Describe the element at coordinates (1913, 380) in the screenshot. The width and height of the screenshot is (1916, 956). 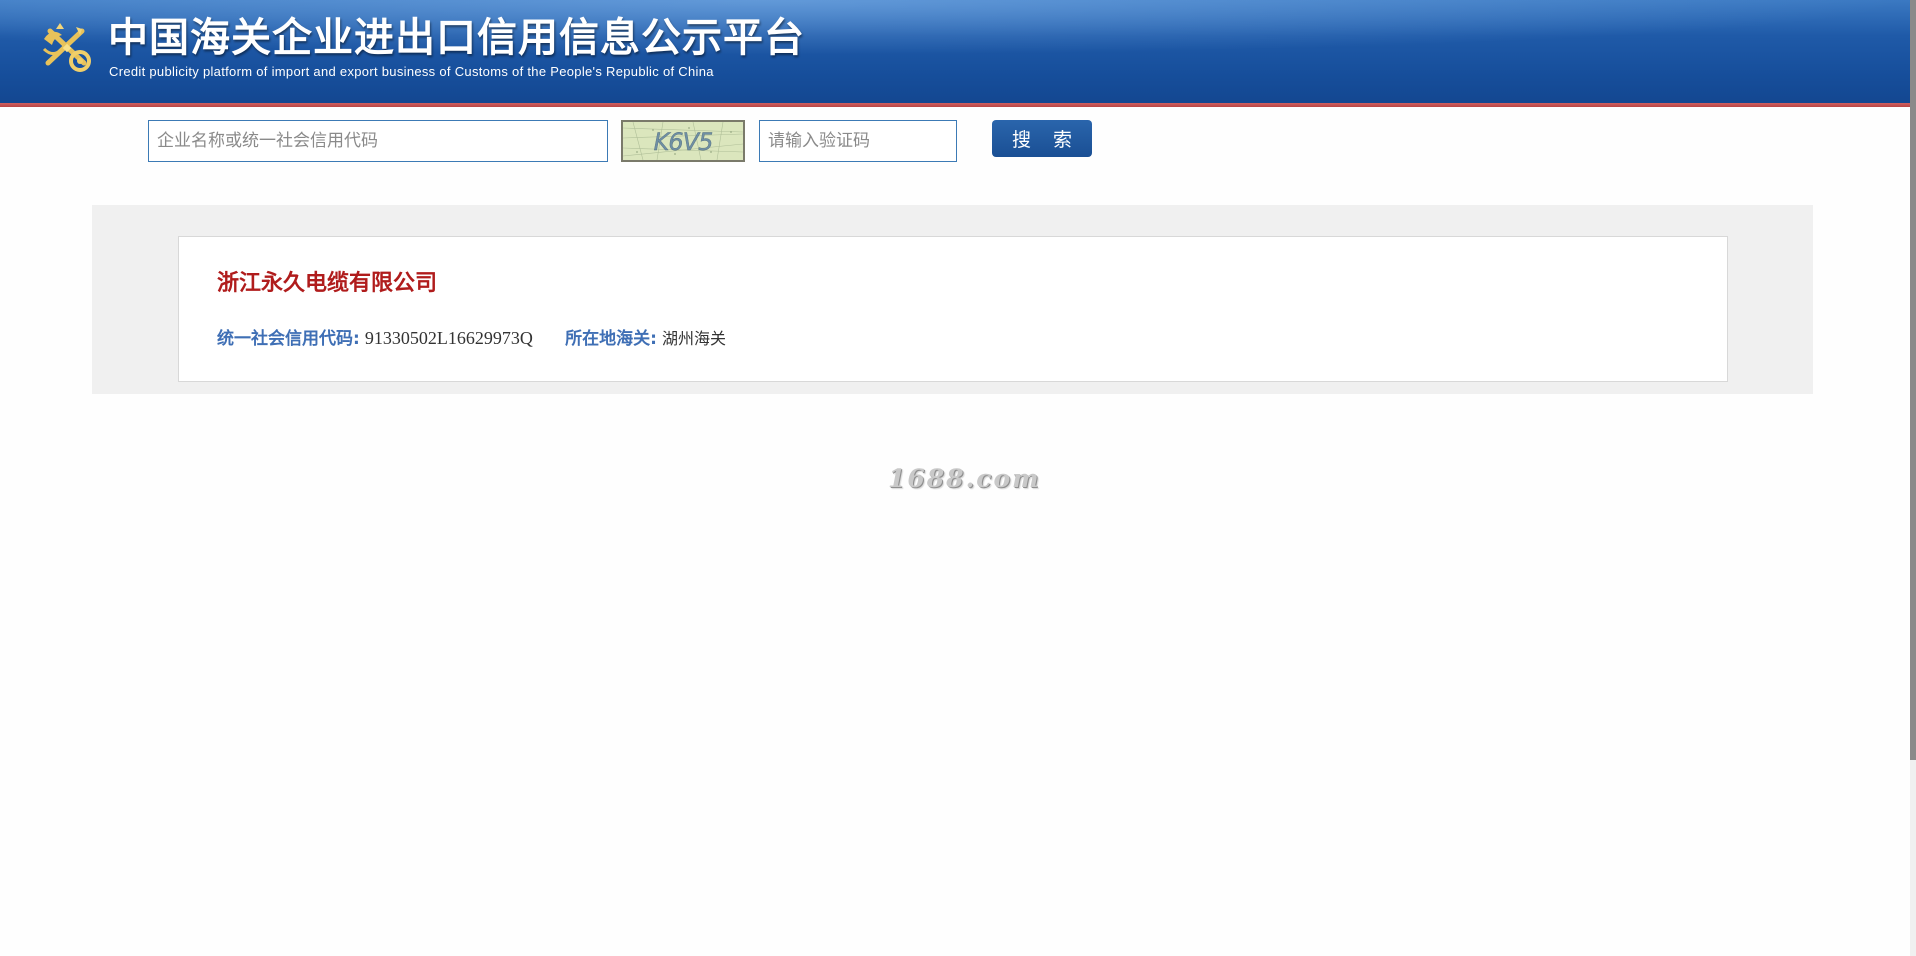
I see `scrollbar-thumb` at that location.